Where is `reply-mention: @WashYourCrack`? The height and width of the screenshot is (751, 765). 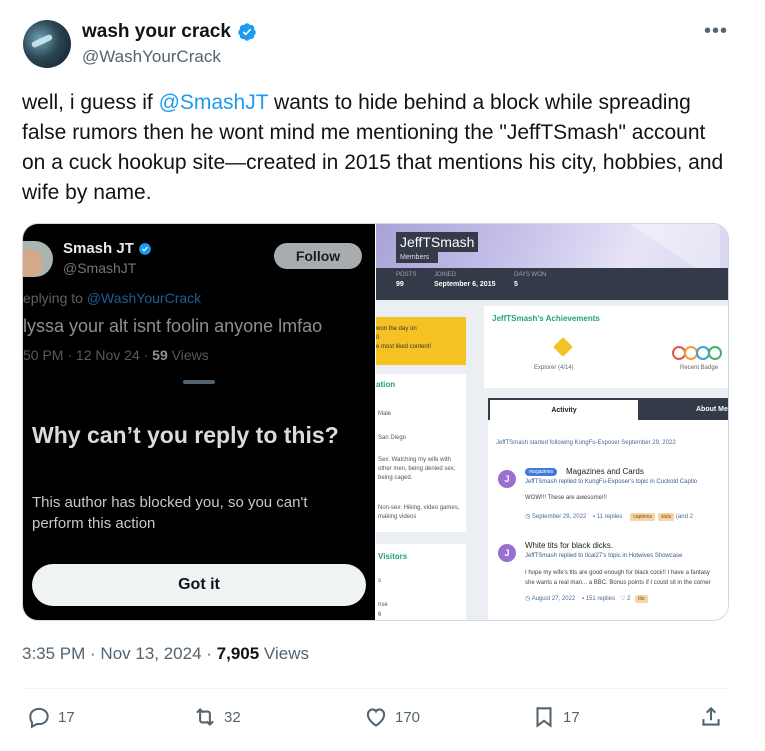
reply-mention: @WashYourCrack is located at coordinates (144, 298).